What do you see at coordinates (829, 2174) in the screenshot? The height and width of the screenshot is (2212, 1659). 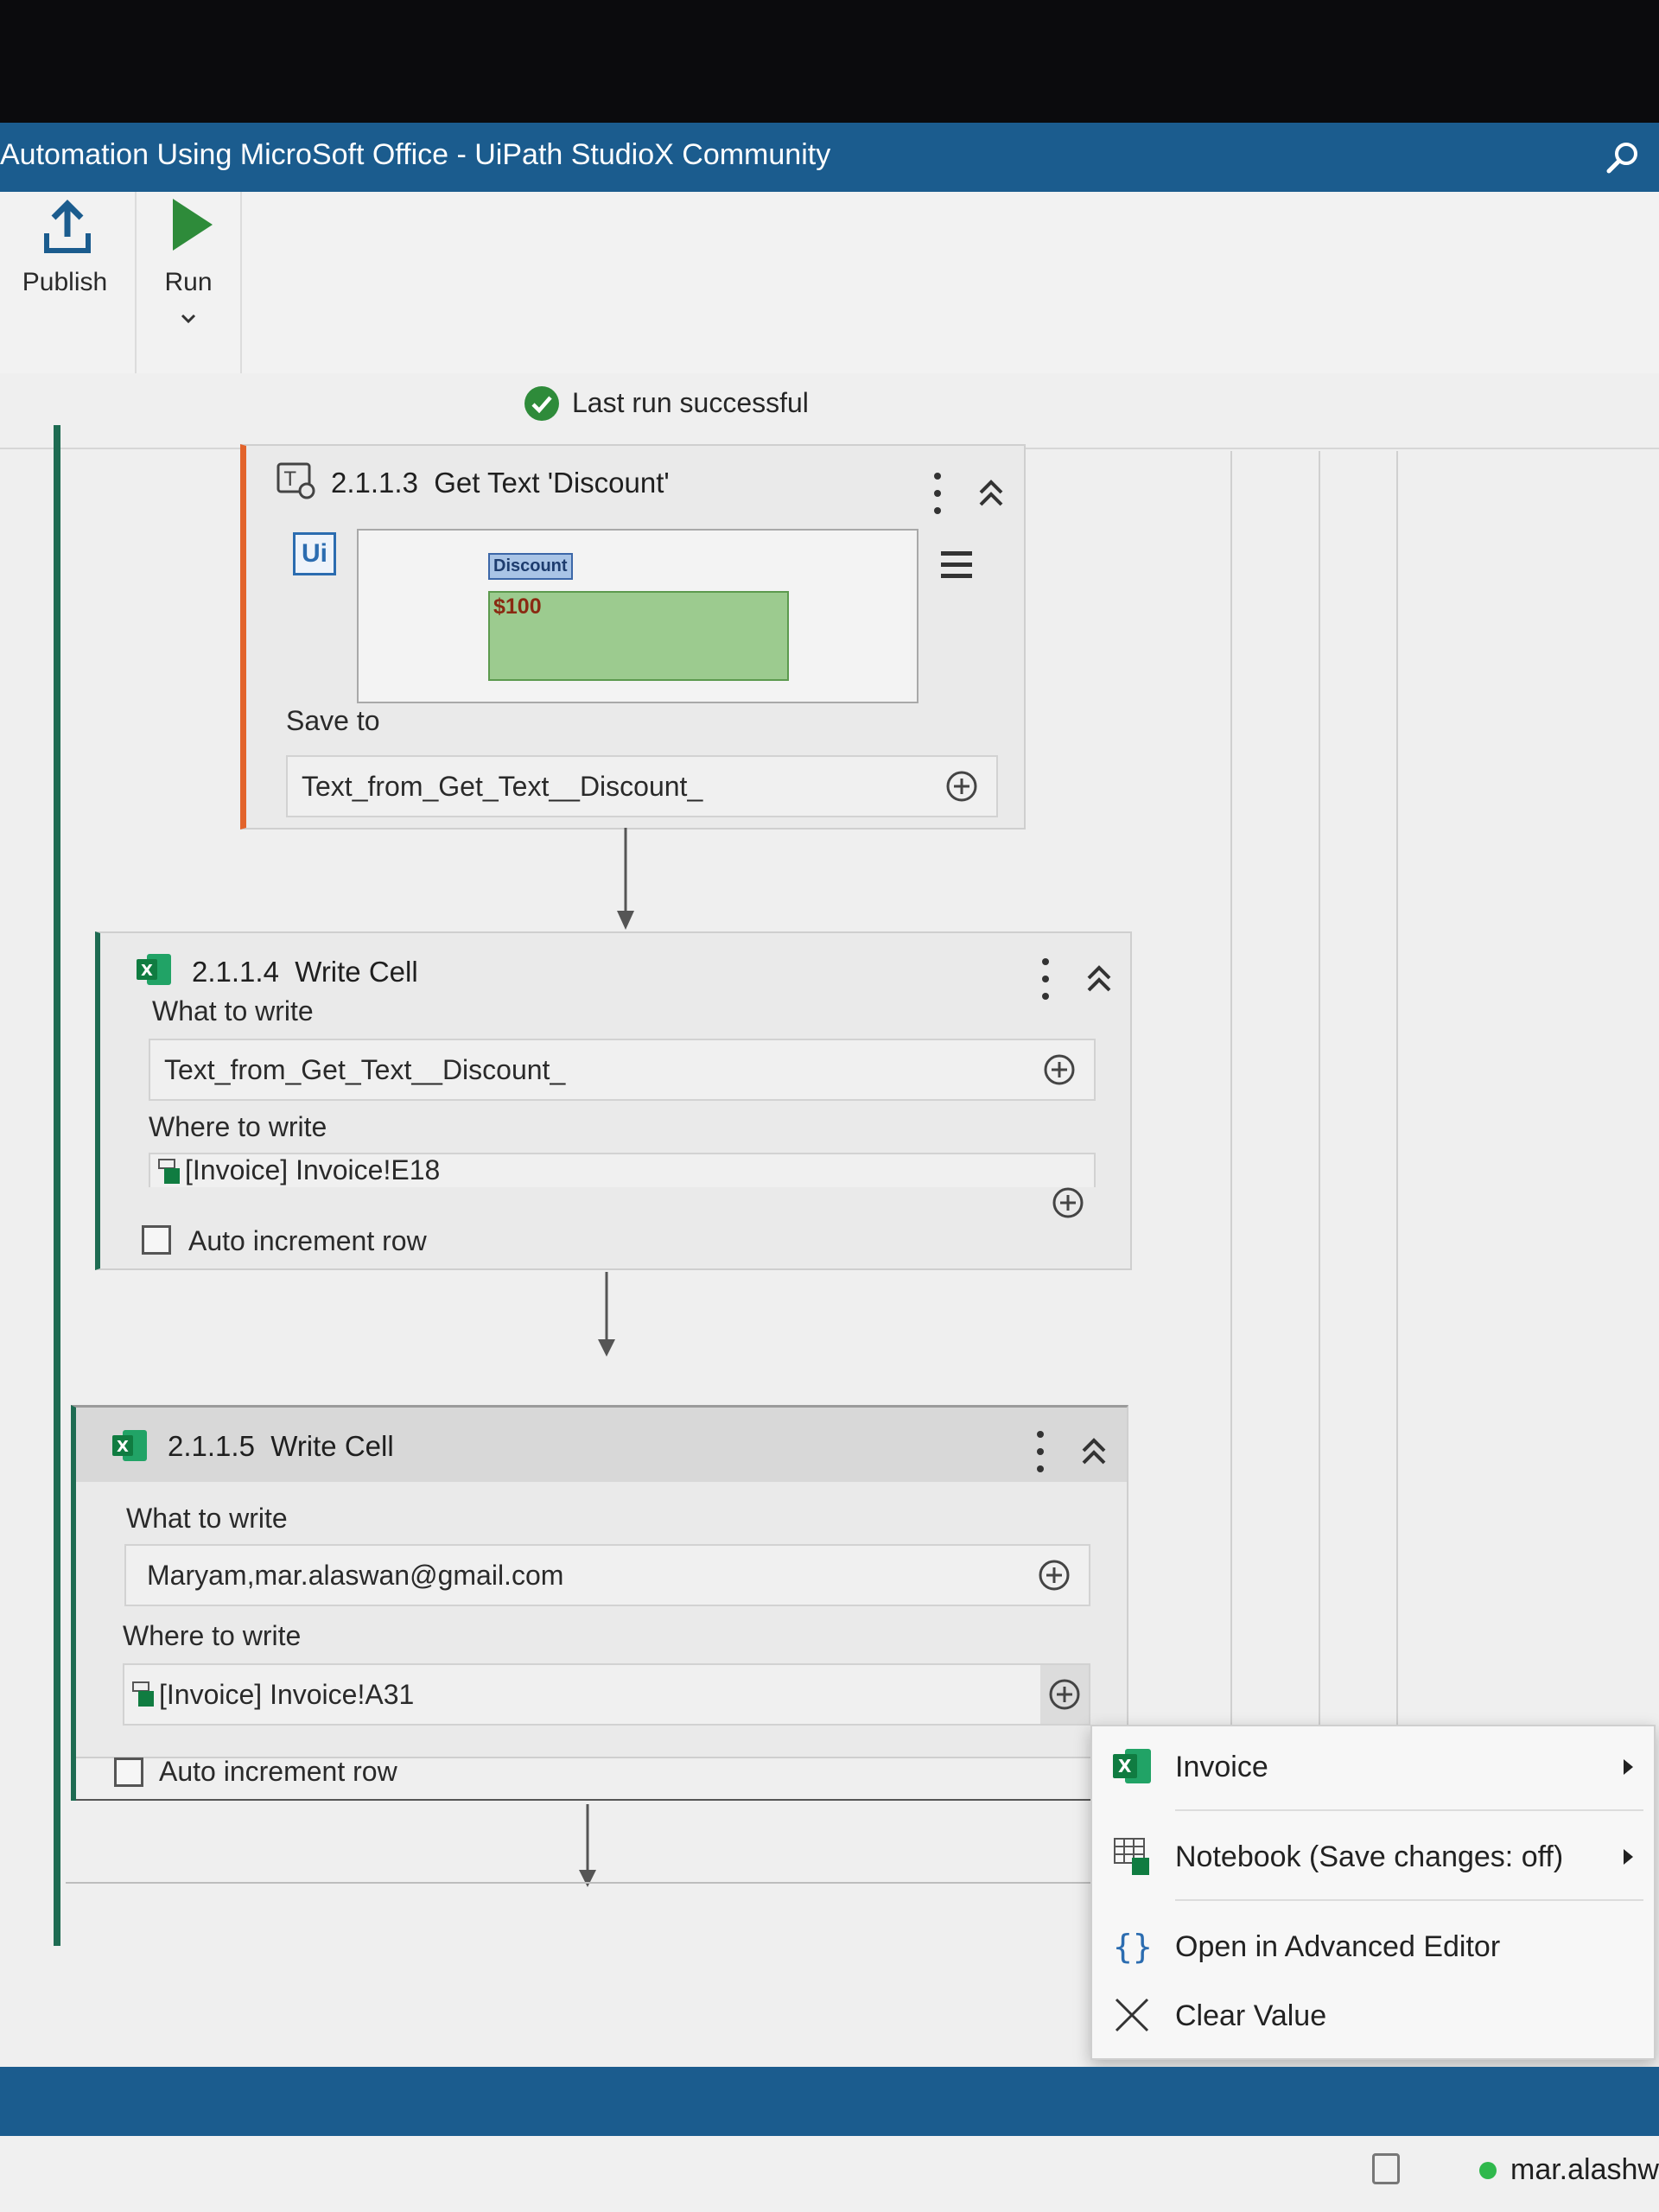 I see `bottom-bar: mar.alashw` at bounding box center [829, 2174].